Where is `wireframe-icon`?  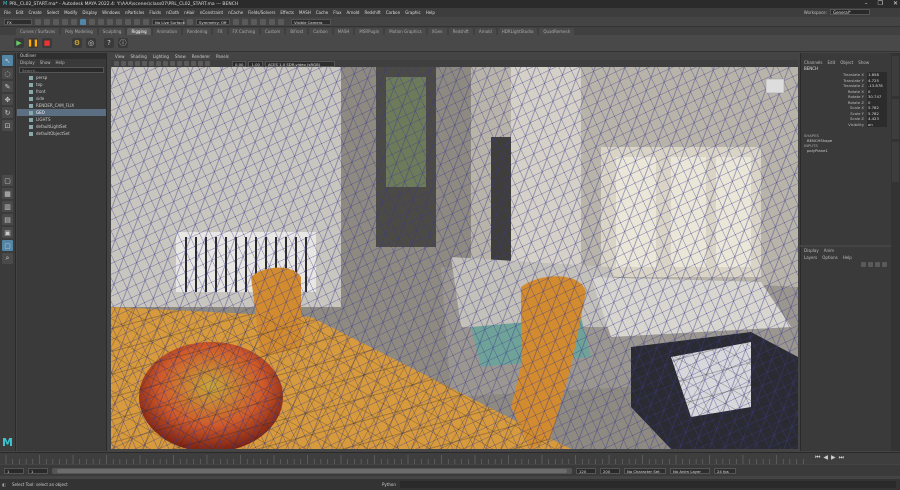
wireframe-icon is located at coordinates (158, 63).